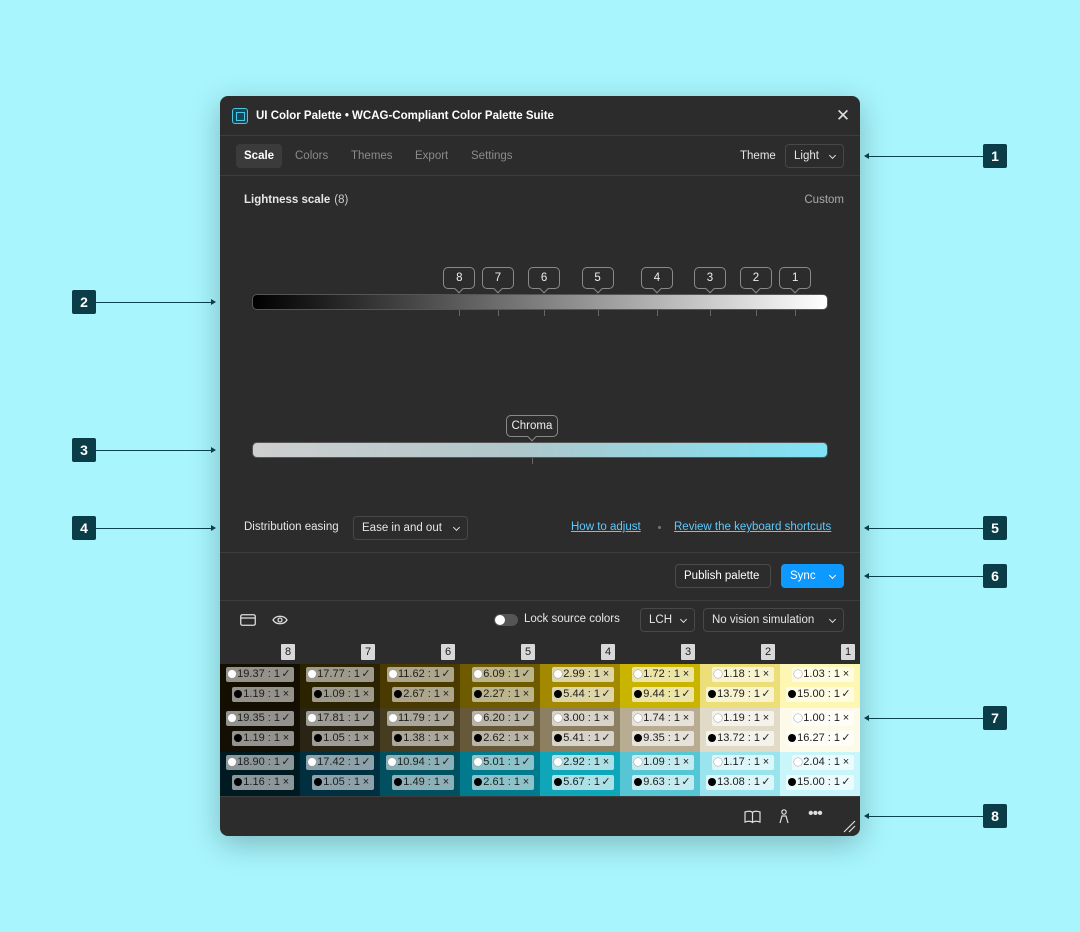  I want to click on contrast-chip-white: 2.99 : 1 ×, so click(583, 674).